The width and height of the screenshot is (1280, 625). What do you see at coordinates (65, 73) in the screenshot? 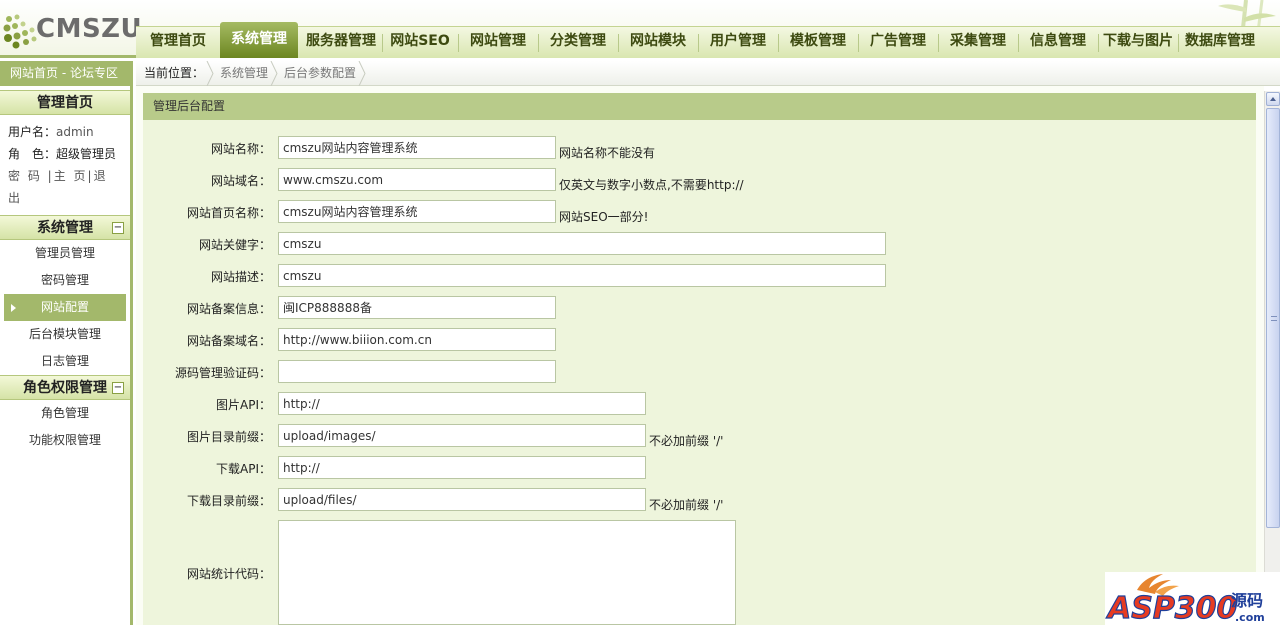
I see `sidebar-top-links: 网站首页 - 论坛专区` at bounding box center [65, 73].